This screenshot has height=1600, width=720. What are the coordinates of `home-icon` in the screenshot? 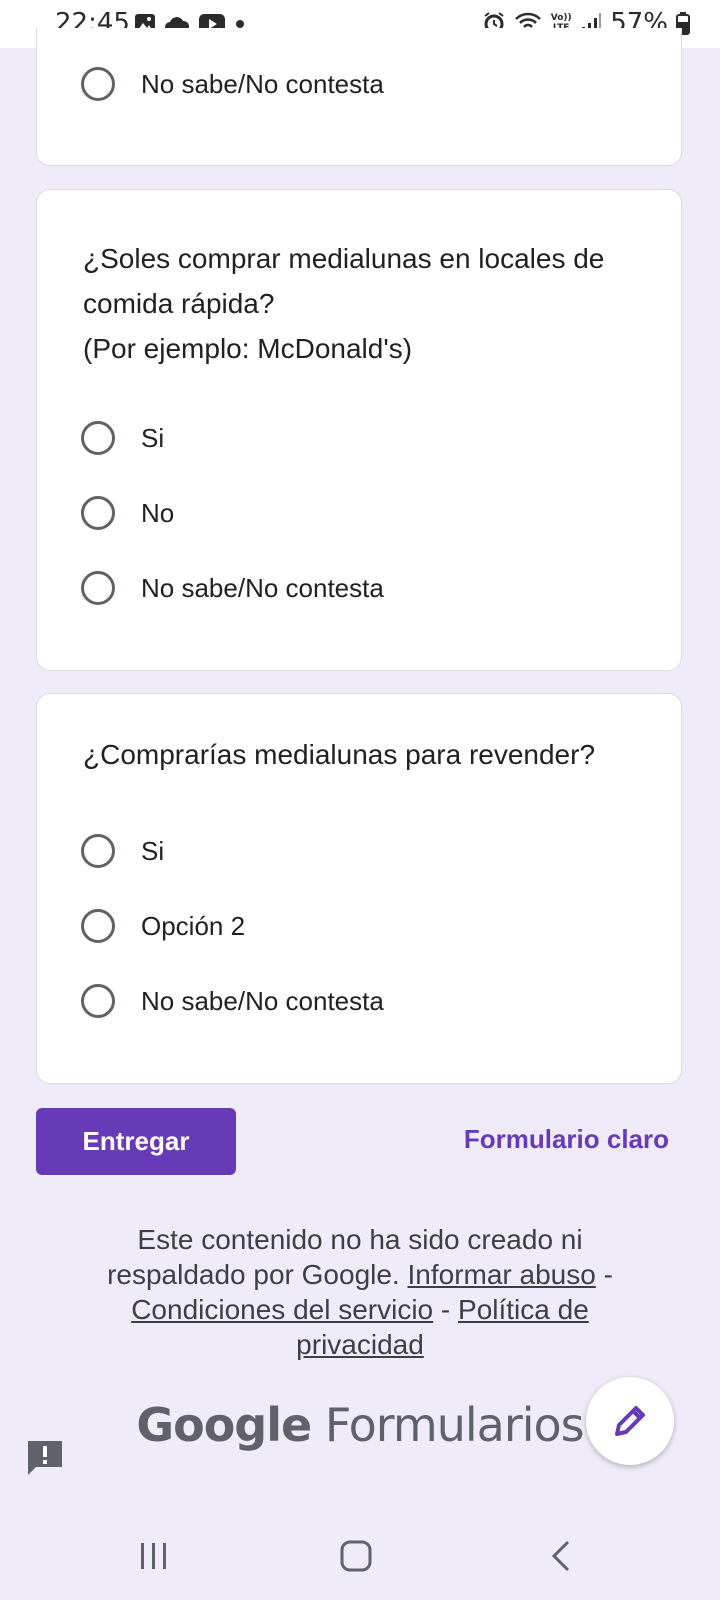 It's located at (356, 1556).